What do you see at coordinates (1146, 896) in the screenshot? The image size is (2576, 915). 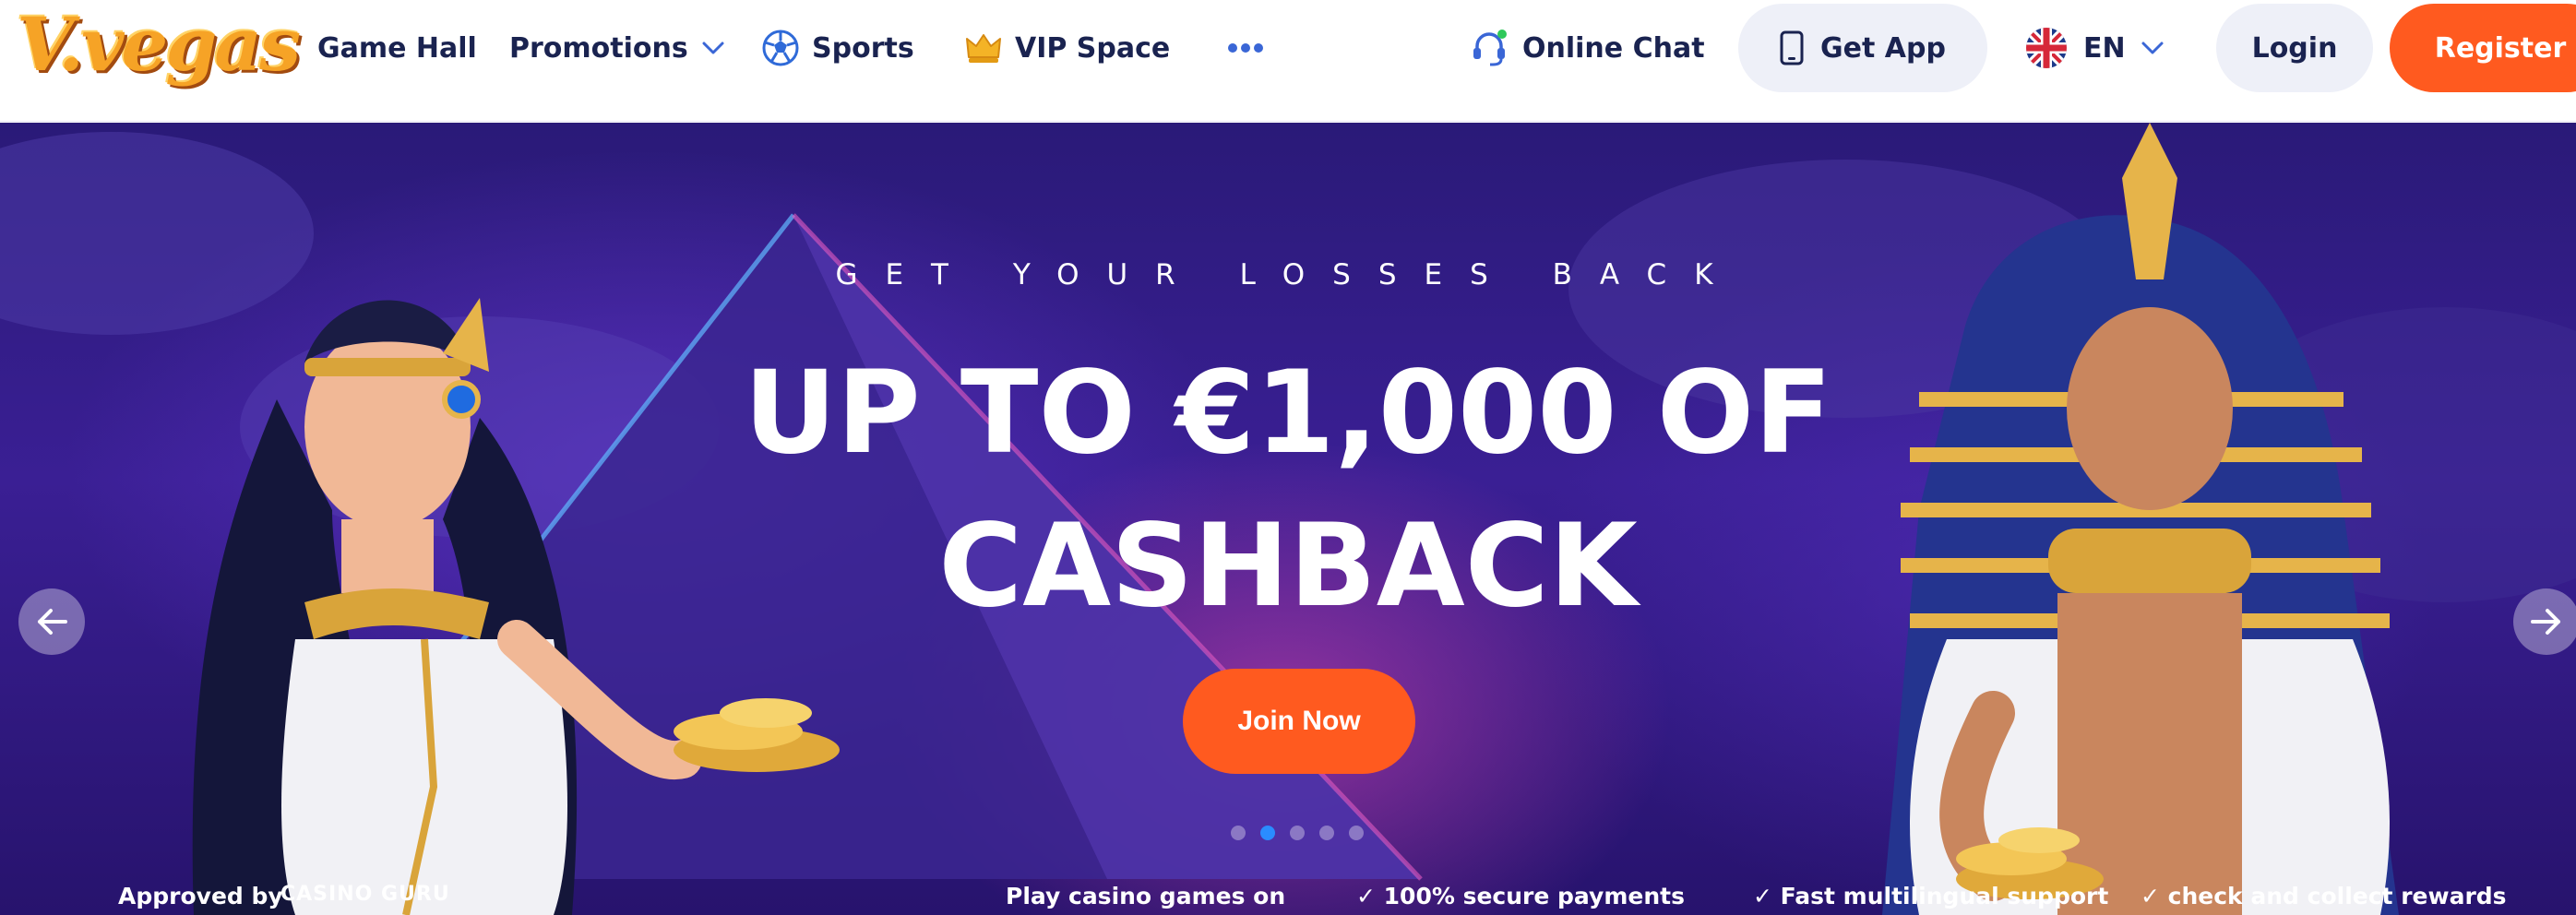 I see `trust-play: Play casino games on` at bounding box center [1146, 896].